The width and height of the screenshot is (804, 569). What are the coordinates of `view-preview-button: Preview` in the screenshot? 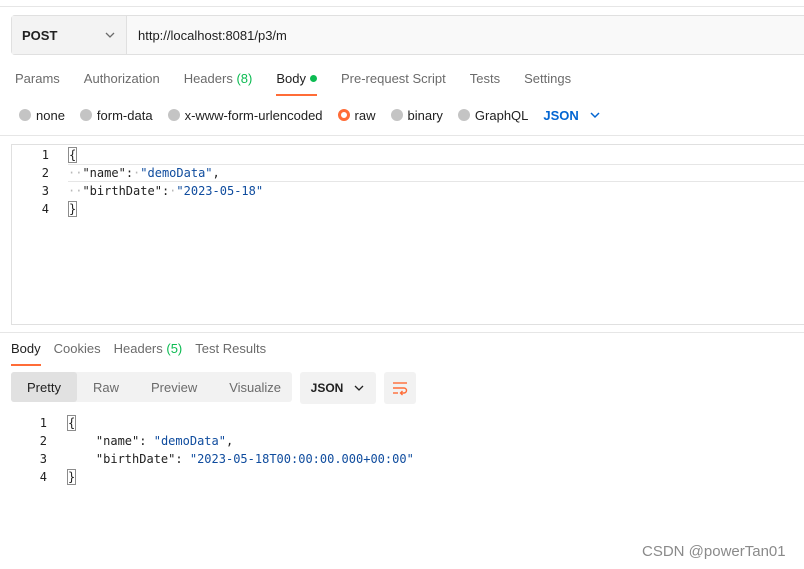 It's located at (174, 387).